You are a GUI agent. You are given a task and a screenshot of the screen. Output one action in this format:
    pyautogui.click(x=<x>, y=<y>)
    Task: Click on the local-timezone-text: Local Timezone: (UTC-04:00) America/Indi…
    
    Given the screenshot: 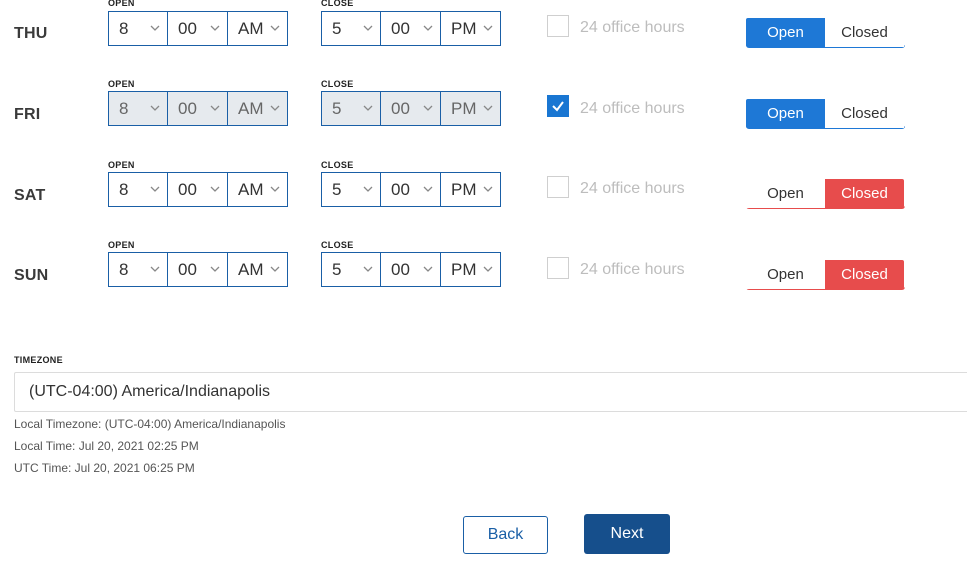 What is the action you would take?
    pyautogui.click(x=150, y=424)
    